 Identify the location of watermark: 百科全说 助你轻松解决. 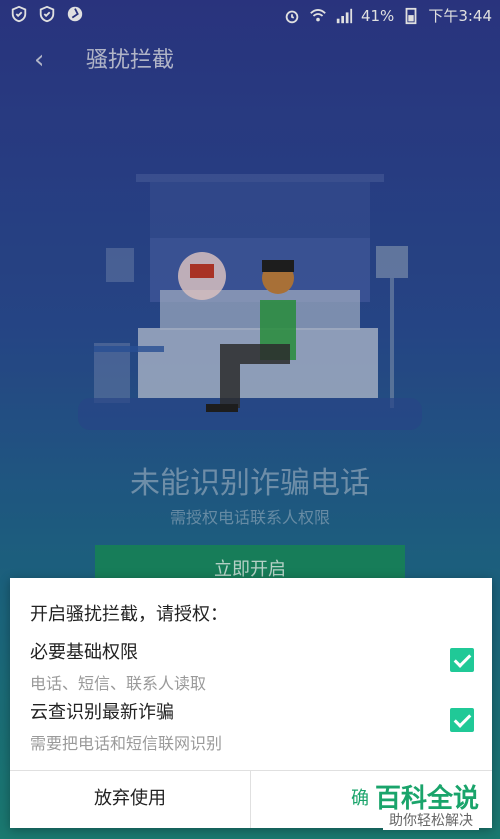
(430, 805).